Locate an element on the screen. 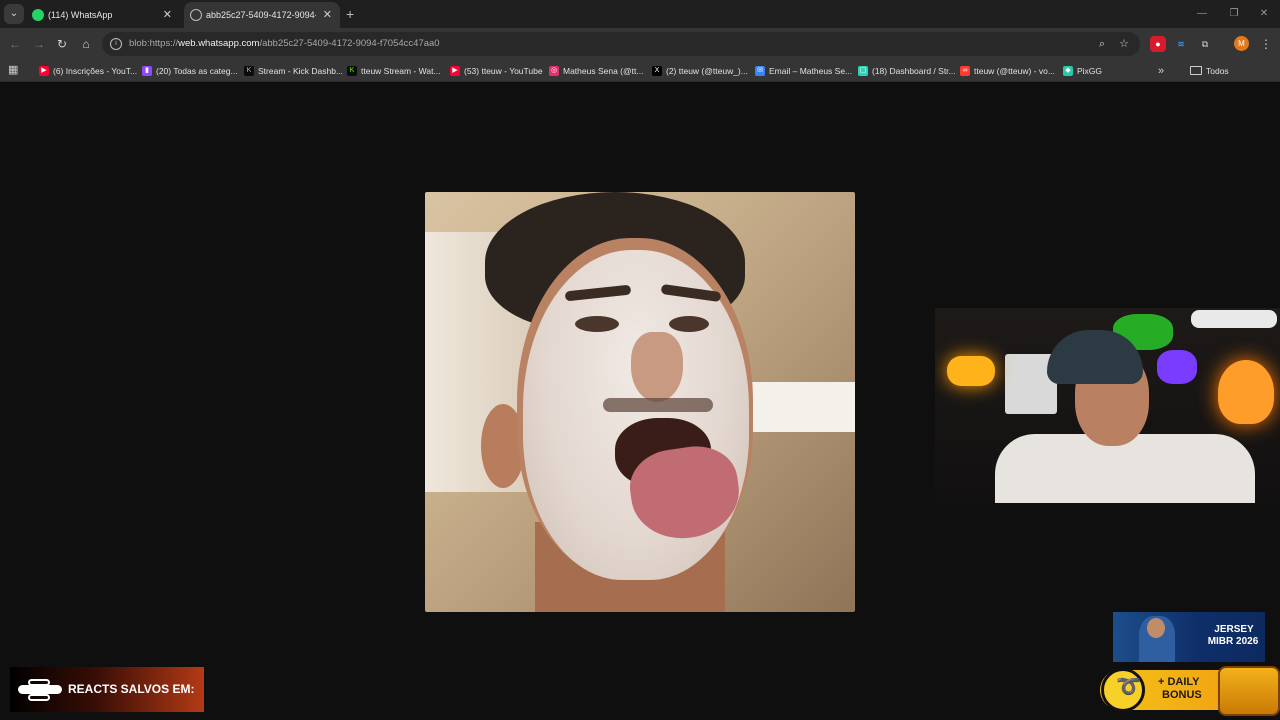 This screenshot has height=720, width=1280. home-icon: ⌂ is located at coordinates (86, 44).